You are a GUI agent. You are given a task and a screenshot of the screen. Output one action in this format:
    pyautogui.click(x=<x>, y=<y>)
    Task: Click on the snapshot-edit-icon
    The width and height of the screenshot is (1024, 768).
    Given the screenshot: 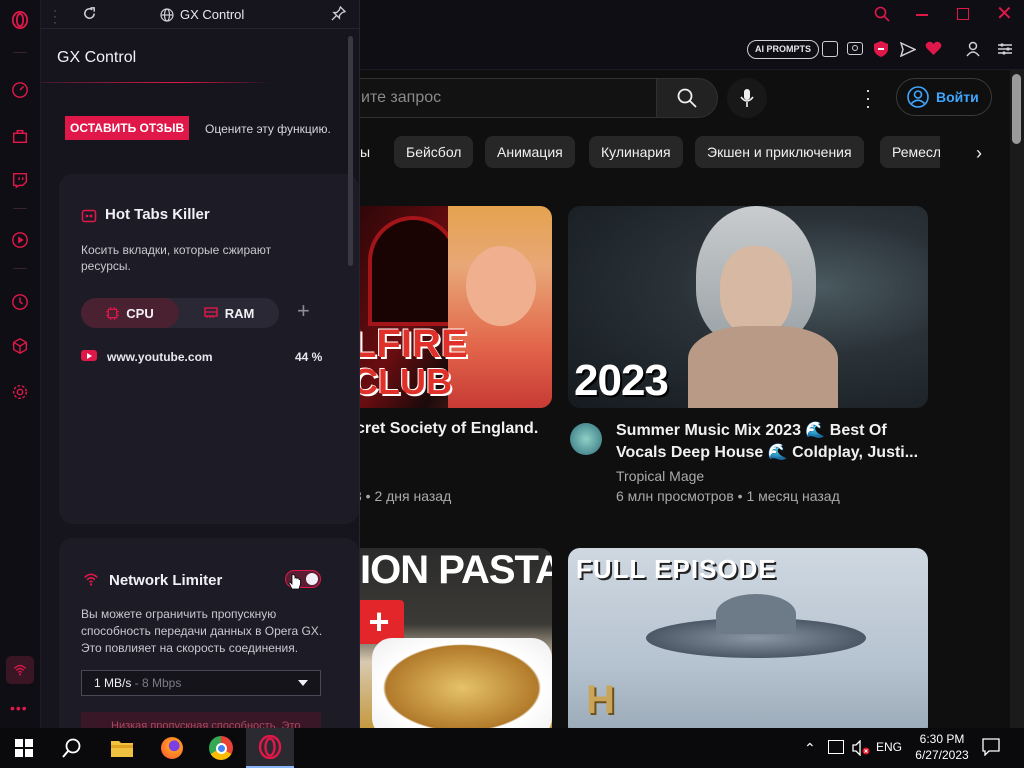 What is the action you would take?
    pyautogui.click(x=830, y=49)
    